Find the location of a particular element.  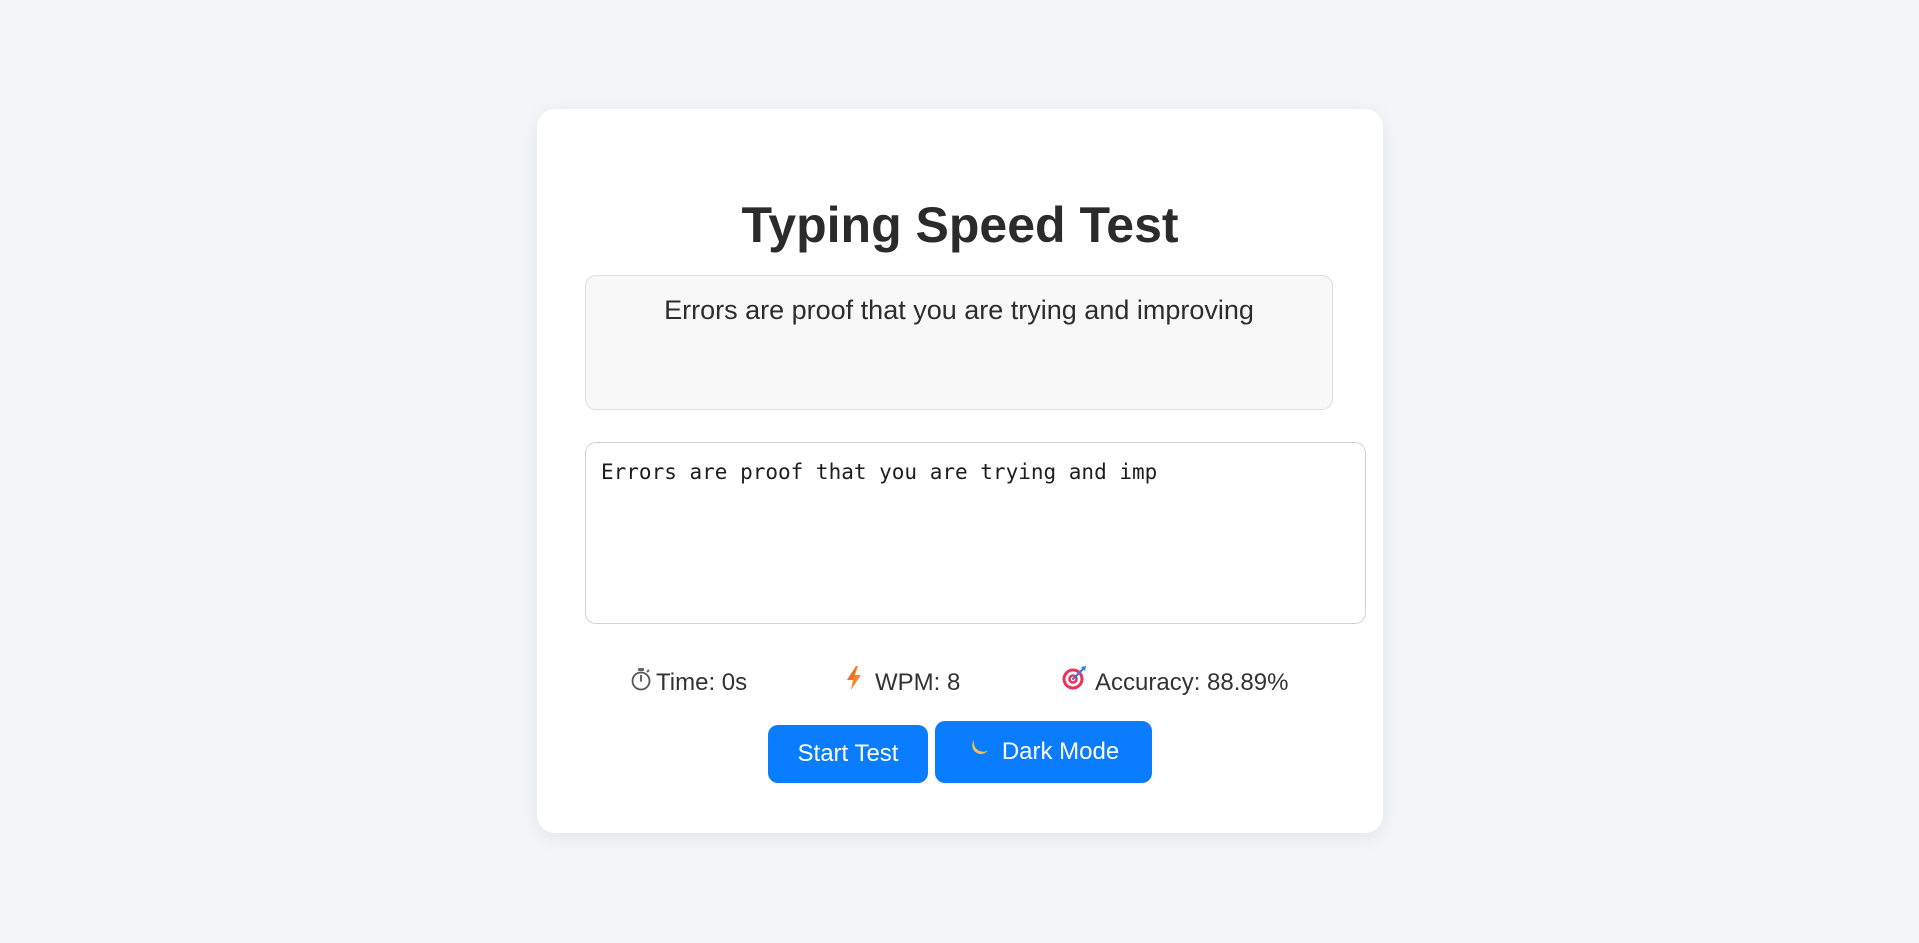

target-icon is located at coordinates (1074, 684).